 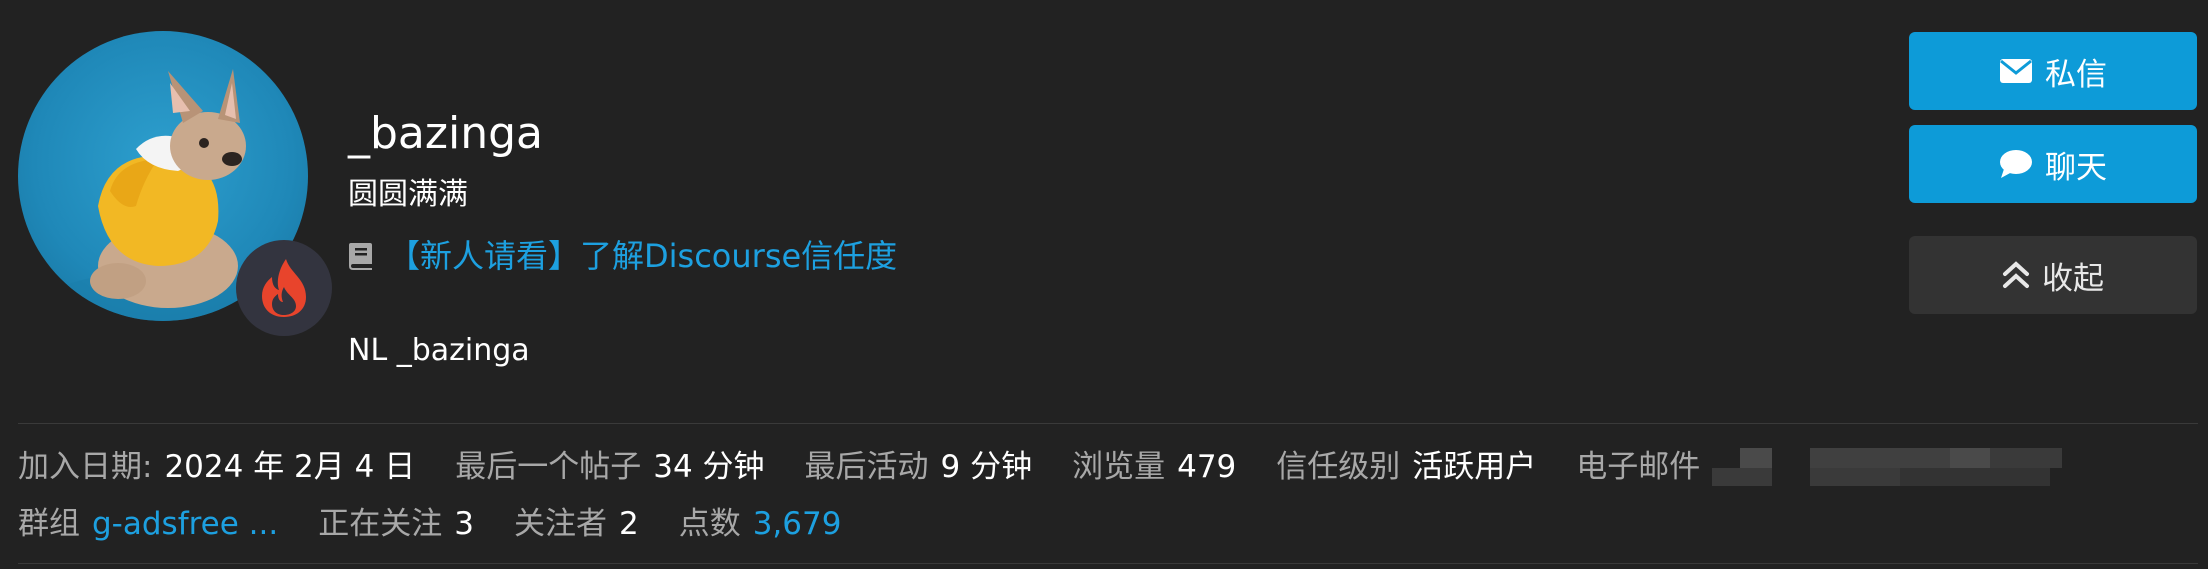 I want to click on stat-trust-level-label: 信任级别, so click(x=1338, y=466).